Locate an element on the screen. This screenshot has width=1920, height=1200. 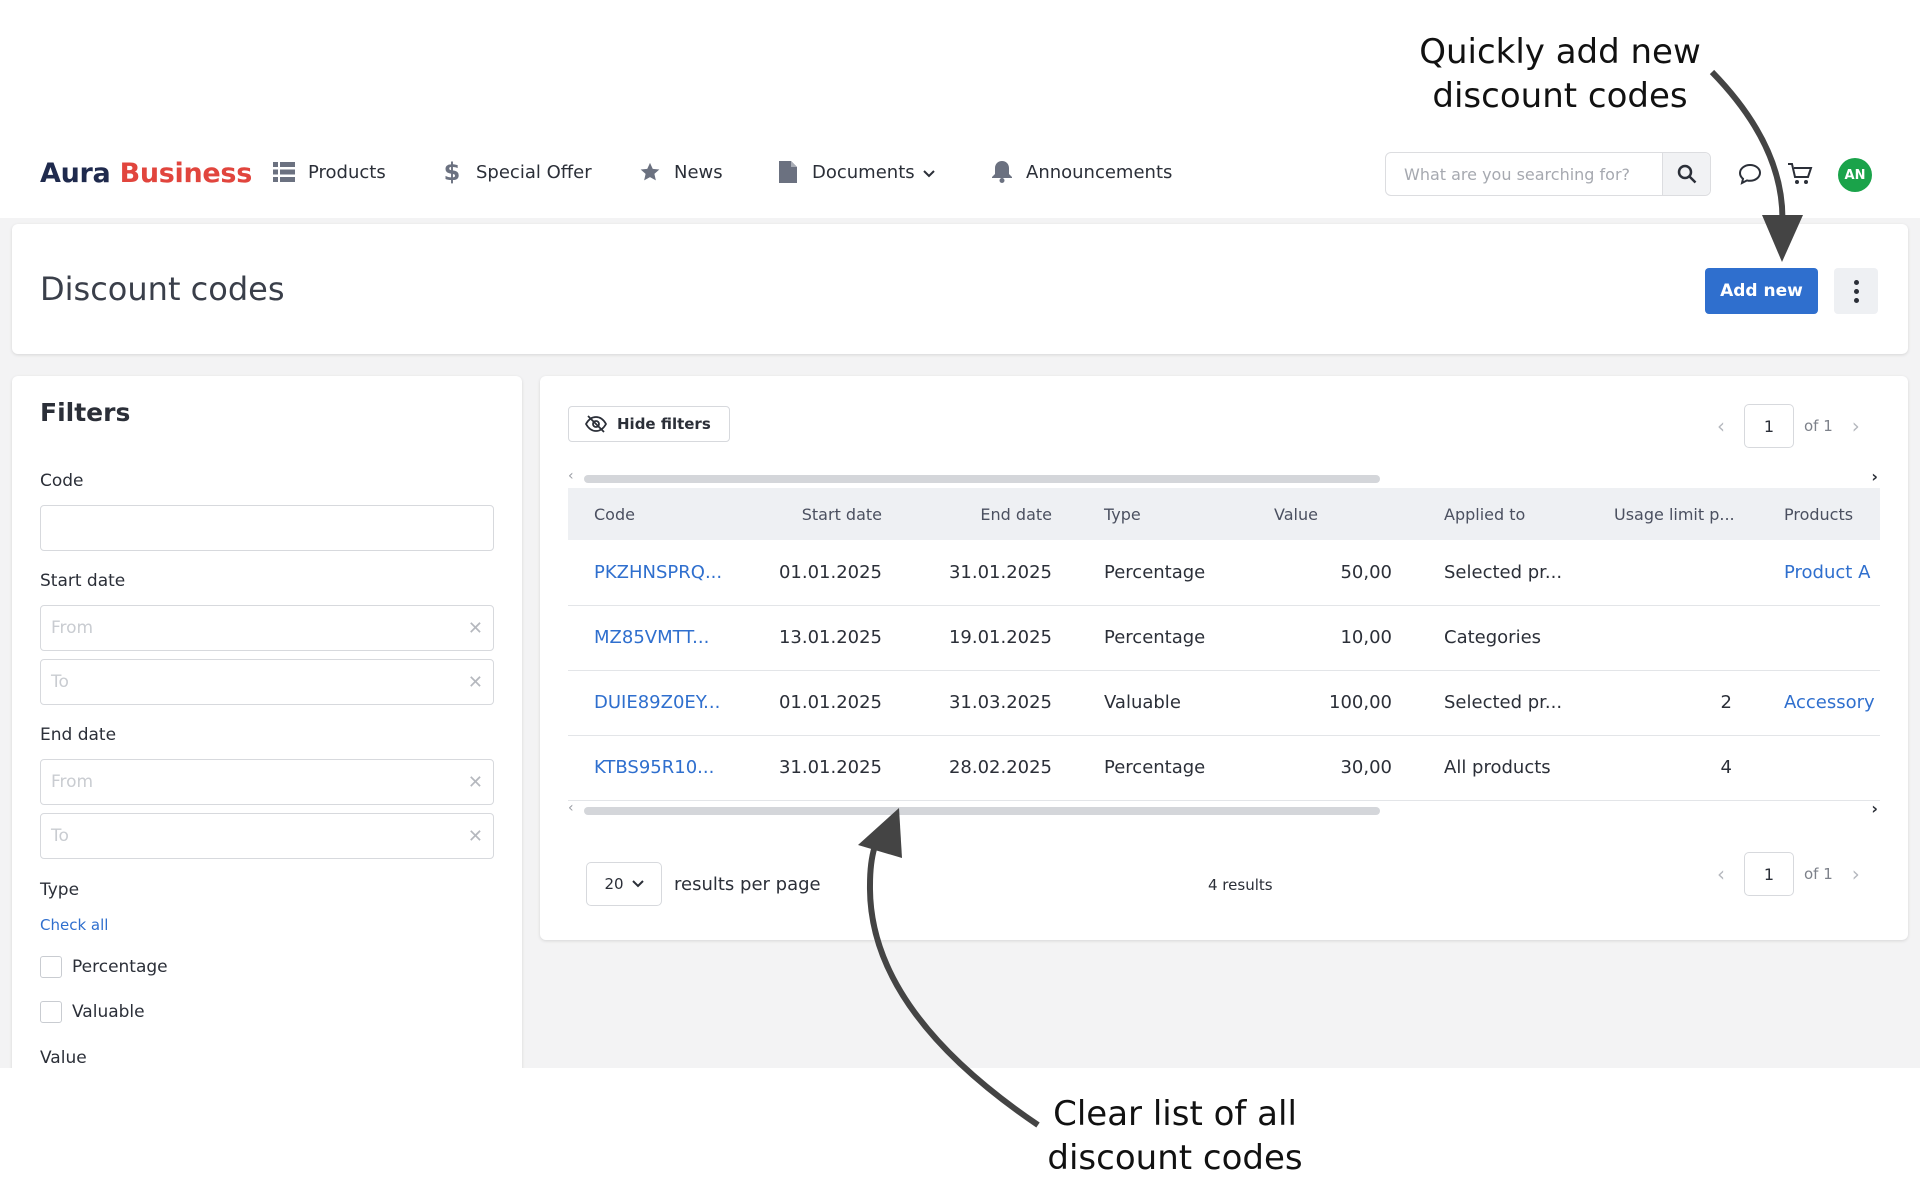
nav-item-documents: Documents is located at coordinates (855, 172).